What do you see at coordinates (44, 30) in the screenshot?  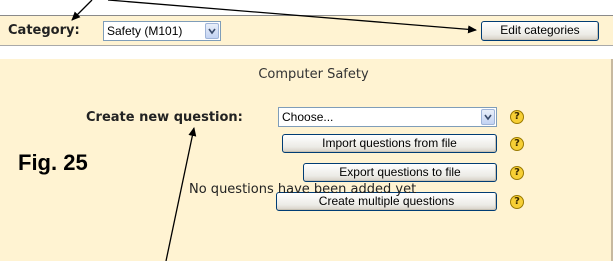 I see `category-label: Category:` at bounding box center [44, 30].